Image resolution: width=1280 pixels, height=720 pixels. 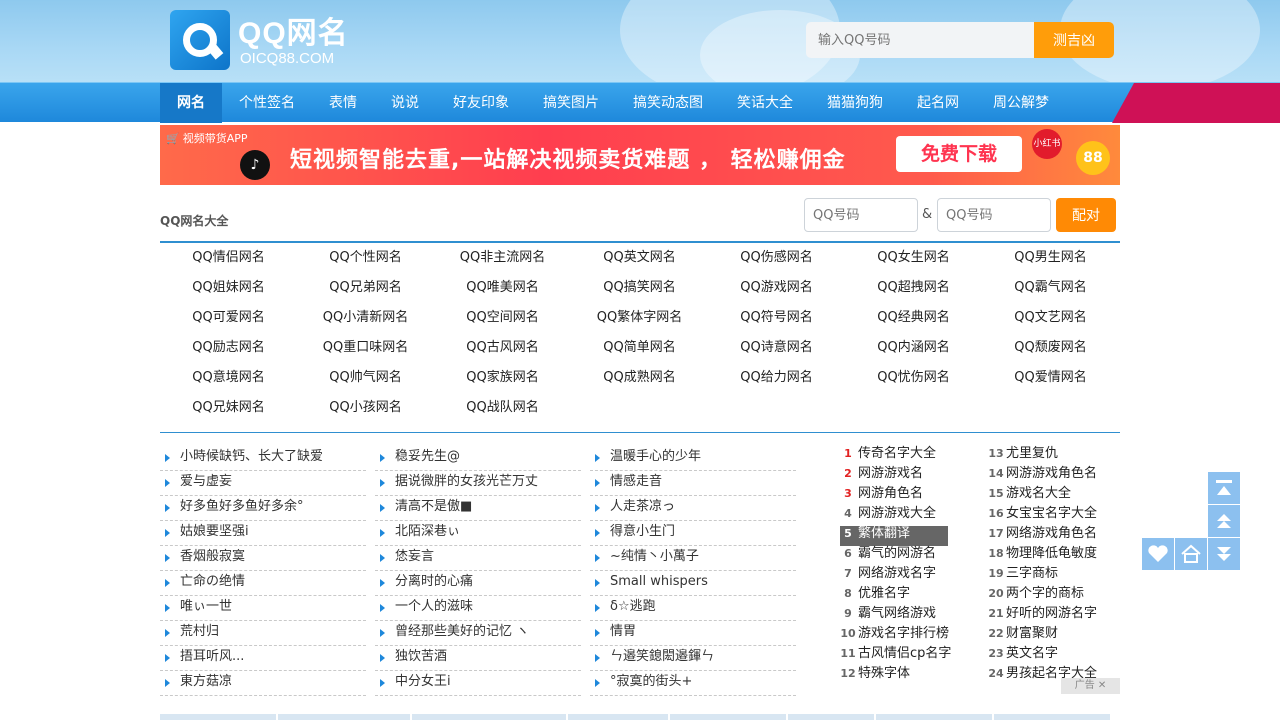 I want to click on category-link: QQ意境网名, so click(x=228, y=378).